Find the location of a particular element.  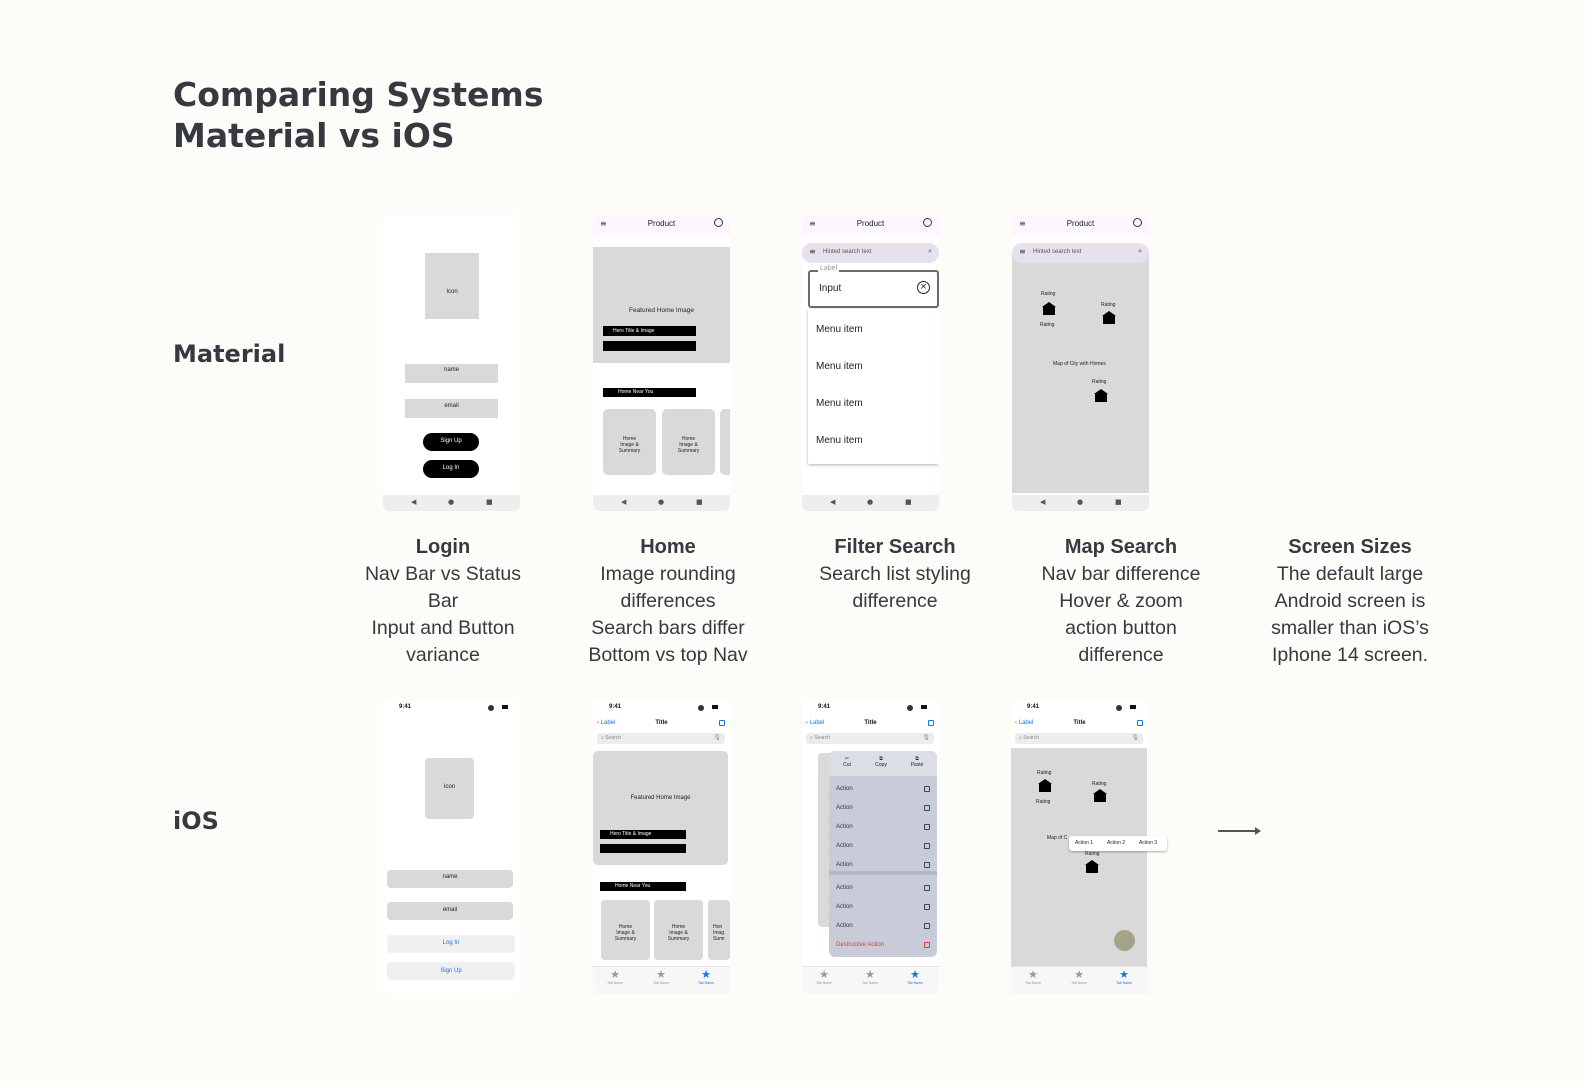

search-placeholder: Hinted search text is located at coordinates (847, 252).